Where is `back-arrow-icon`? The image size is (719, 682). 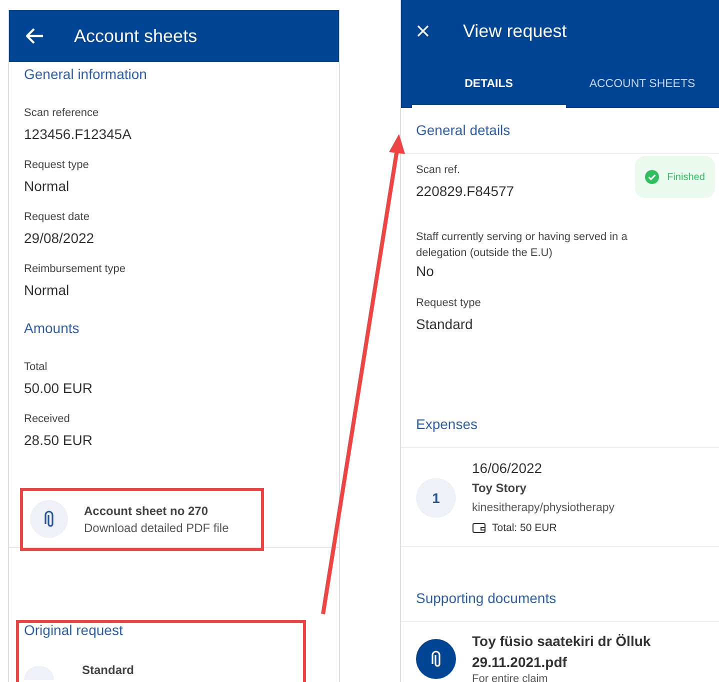 back-arrow-icon is located at coordinates (35, 36).